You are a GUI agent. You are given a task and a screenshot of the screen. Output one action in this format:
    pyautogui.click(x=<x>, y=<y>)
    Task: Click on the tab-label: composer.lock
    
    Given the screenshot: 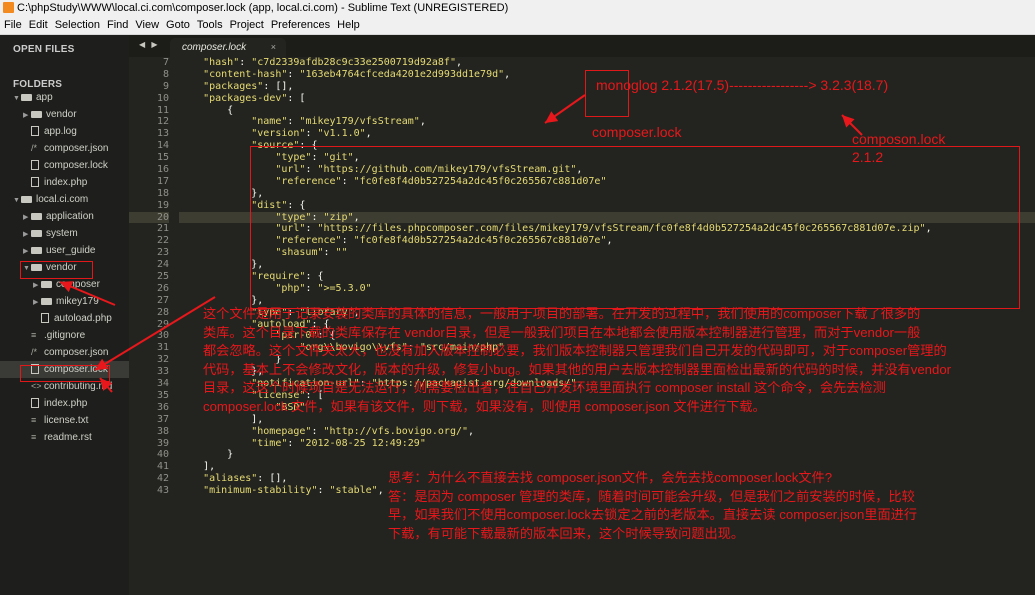 What is the action you would take?
    pyautogui.click(x=214, y=47)
    